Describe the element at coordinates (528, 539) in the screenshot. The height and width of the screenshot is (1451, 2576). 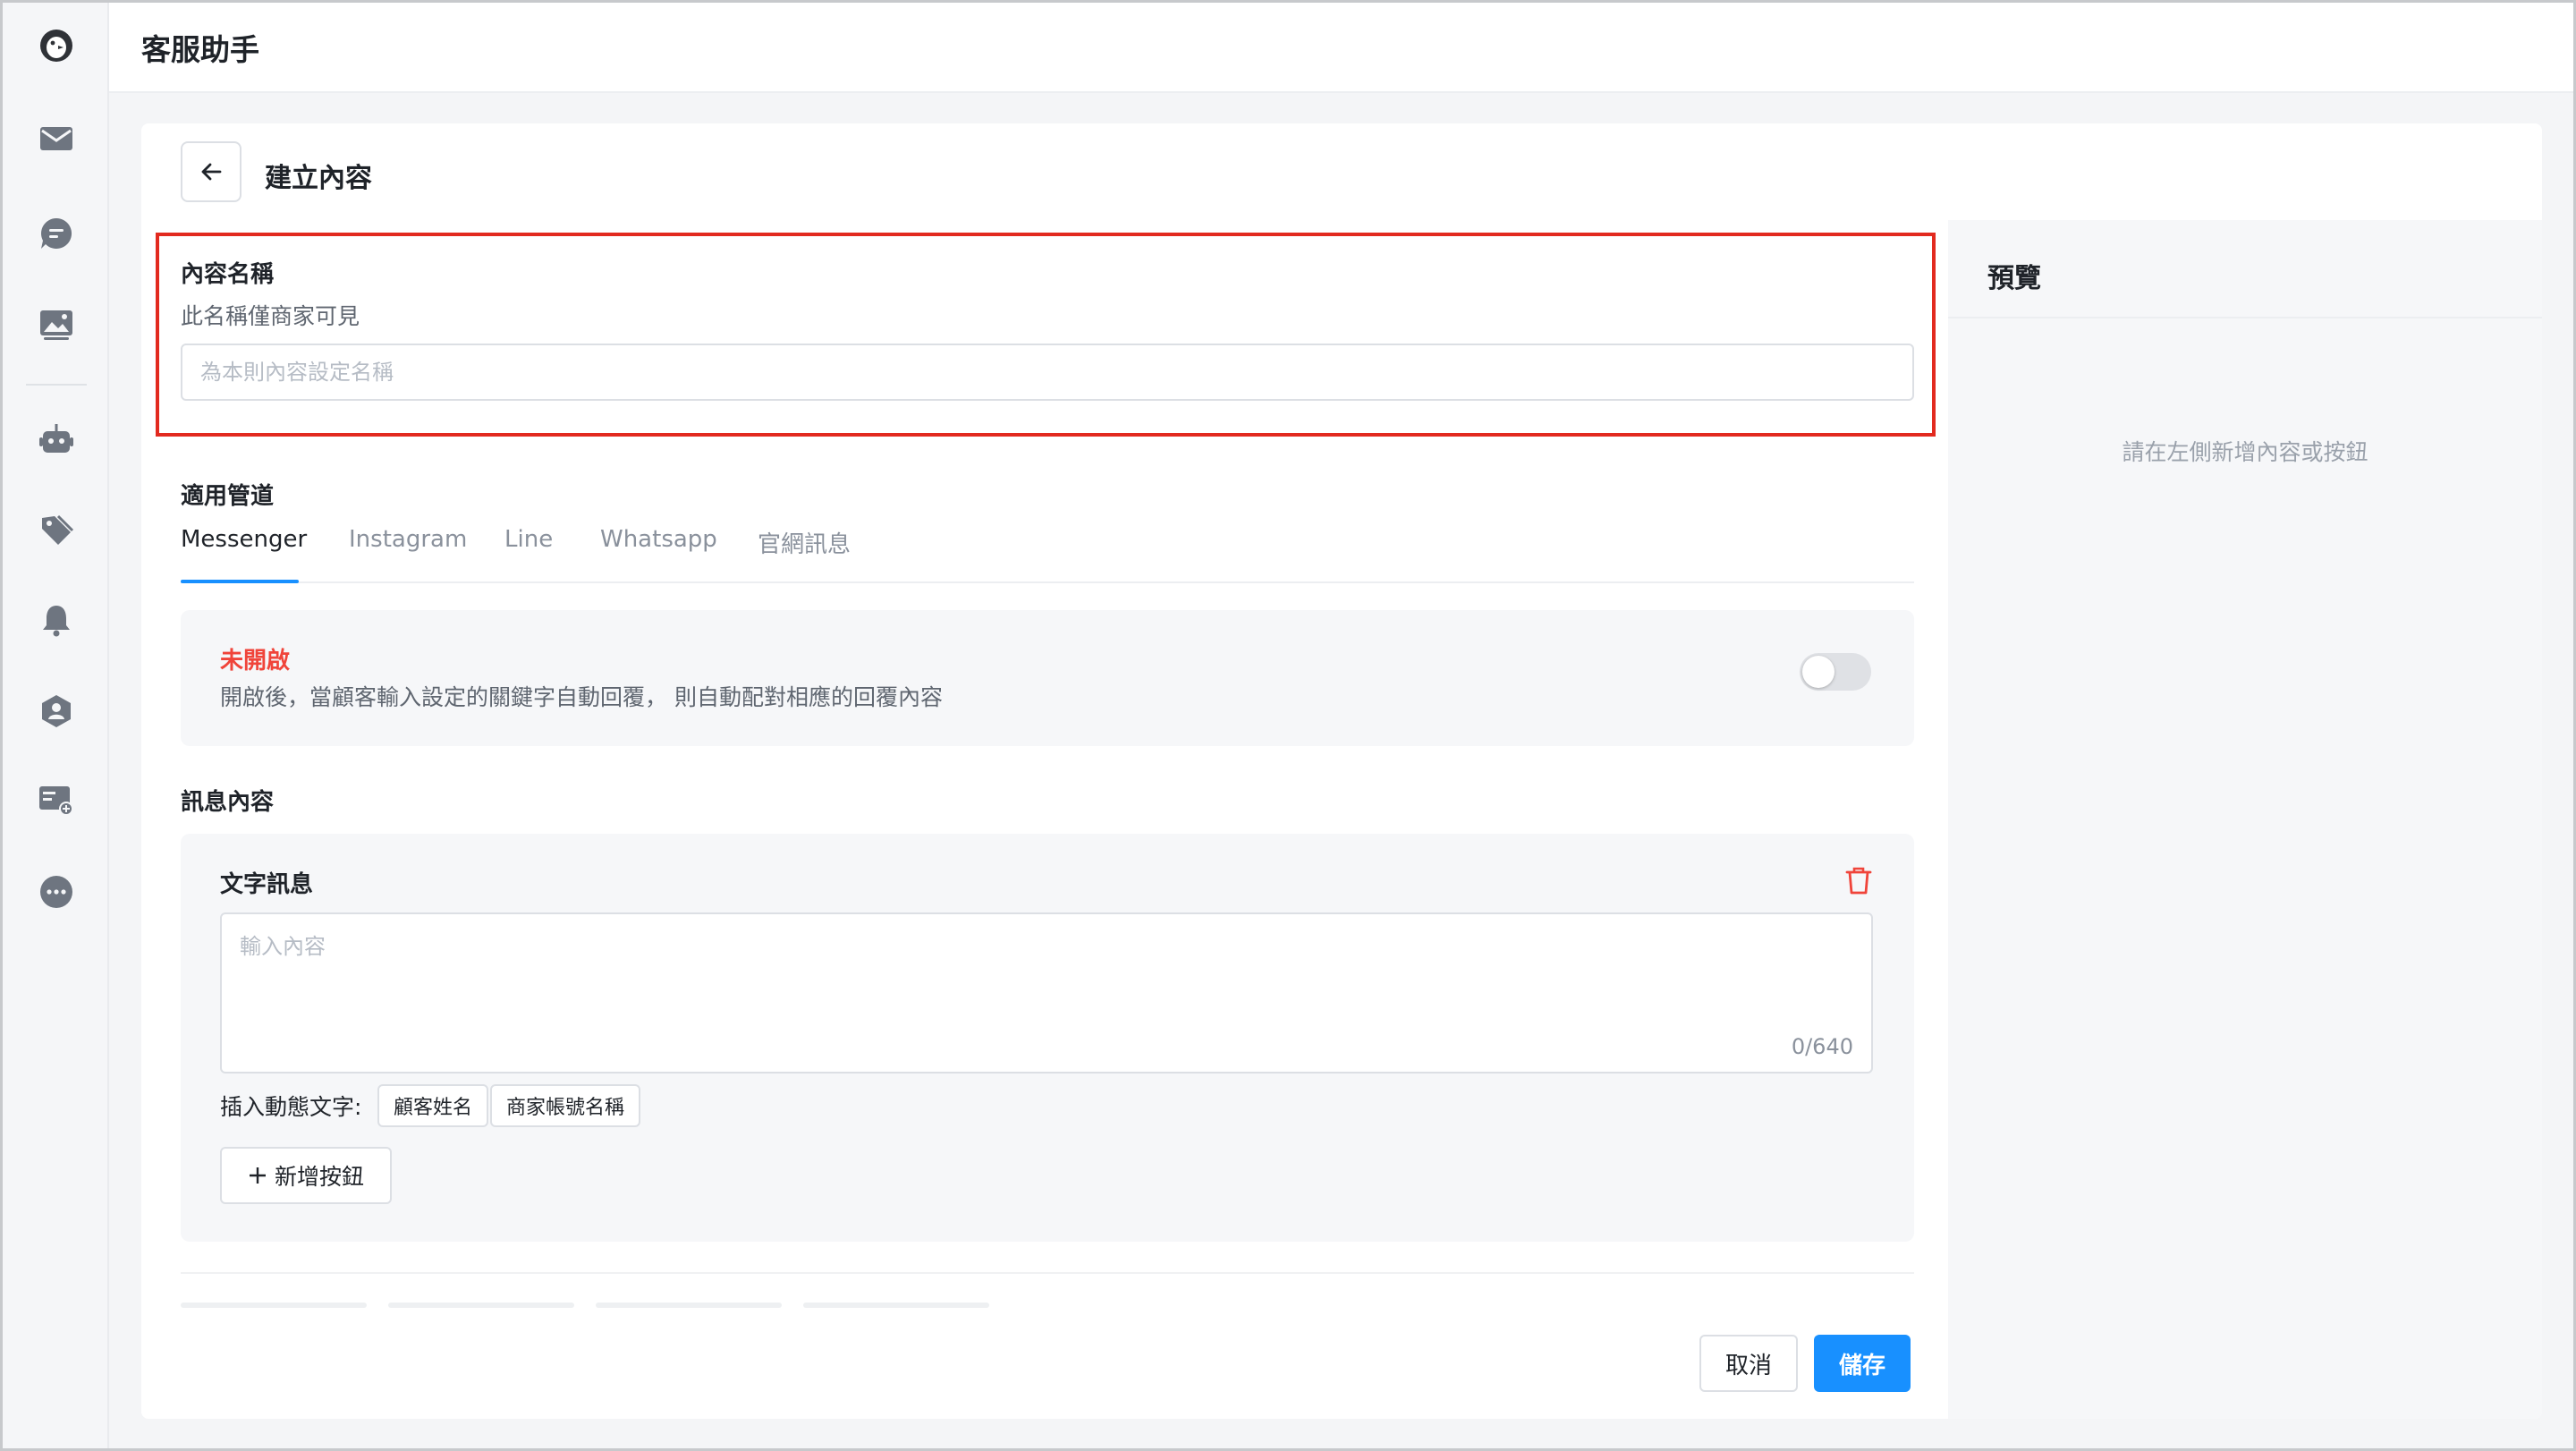
I see `tab-line: Line` at that location.